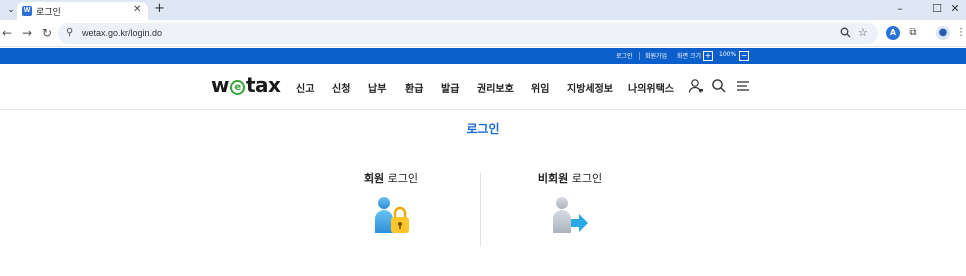 The height and width of the screenshot is (276, 966). Describe the element at coordinates (341, 87) in the screenshot. I see `menu-item-apply: 신청` at that location.